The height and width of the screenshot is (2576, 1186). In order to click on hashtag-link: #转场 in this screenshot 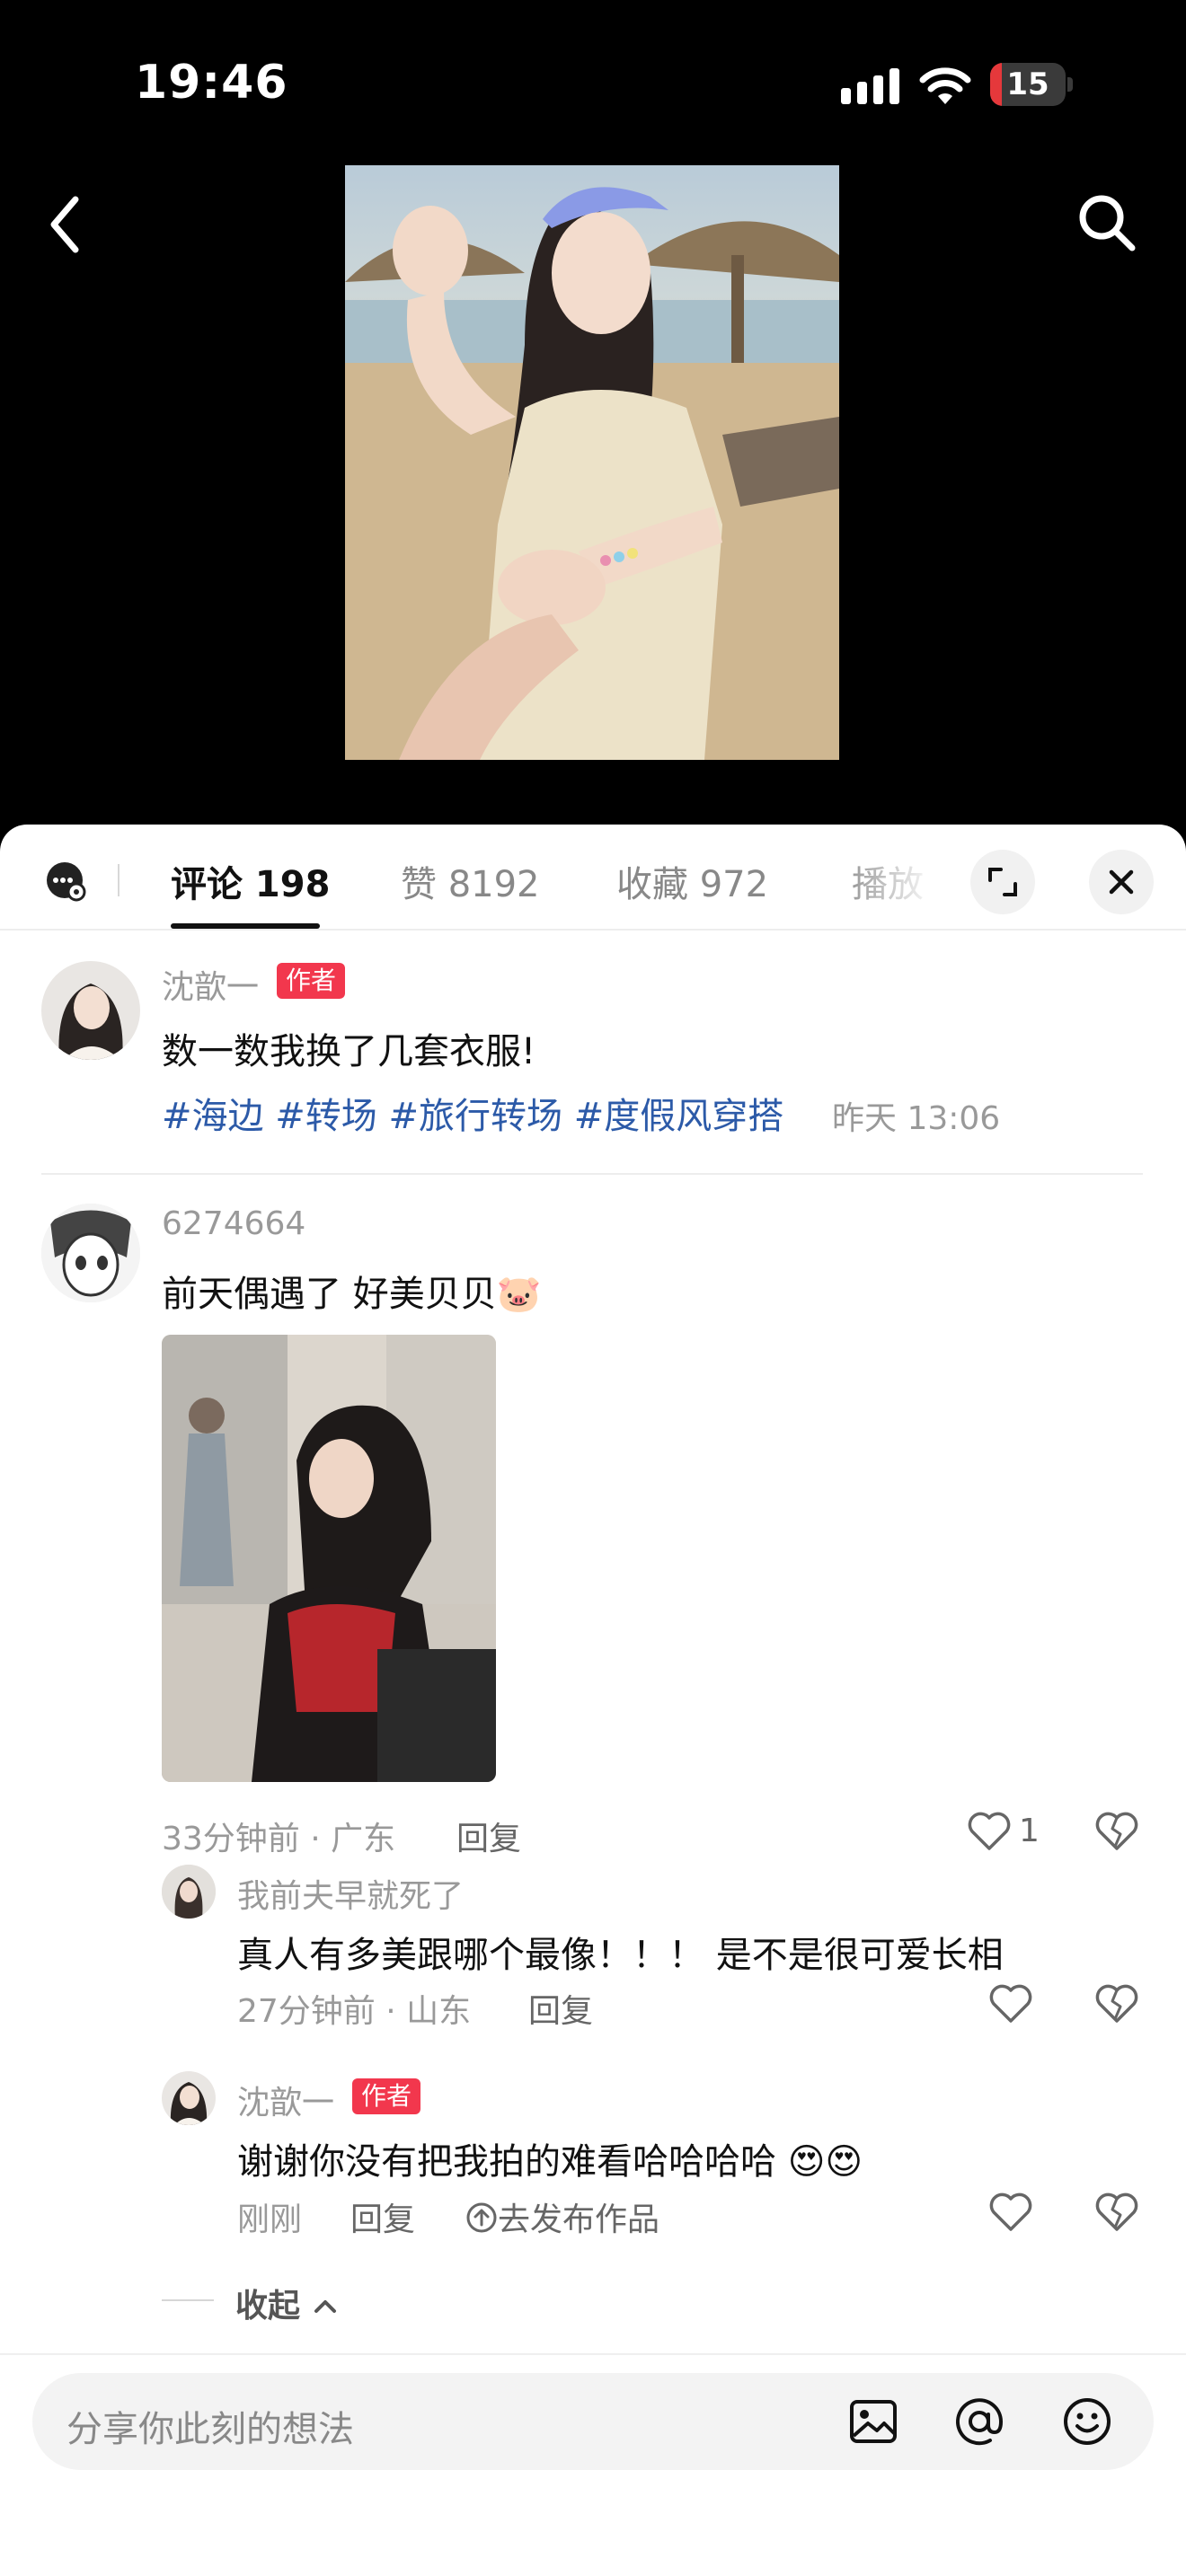, I will do `click(326, 1116)`.